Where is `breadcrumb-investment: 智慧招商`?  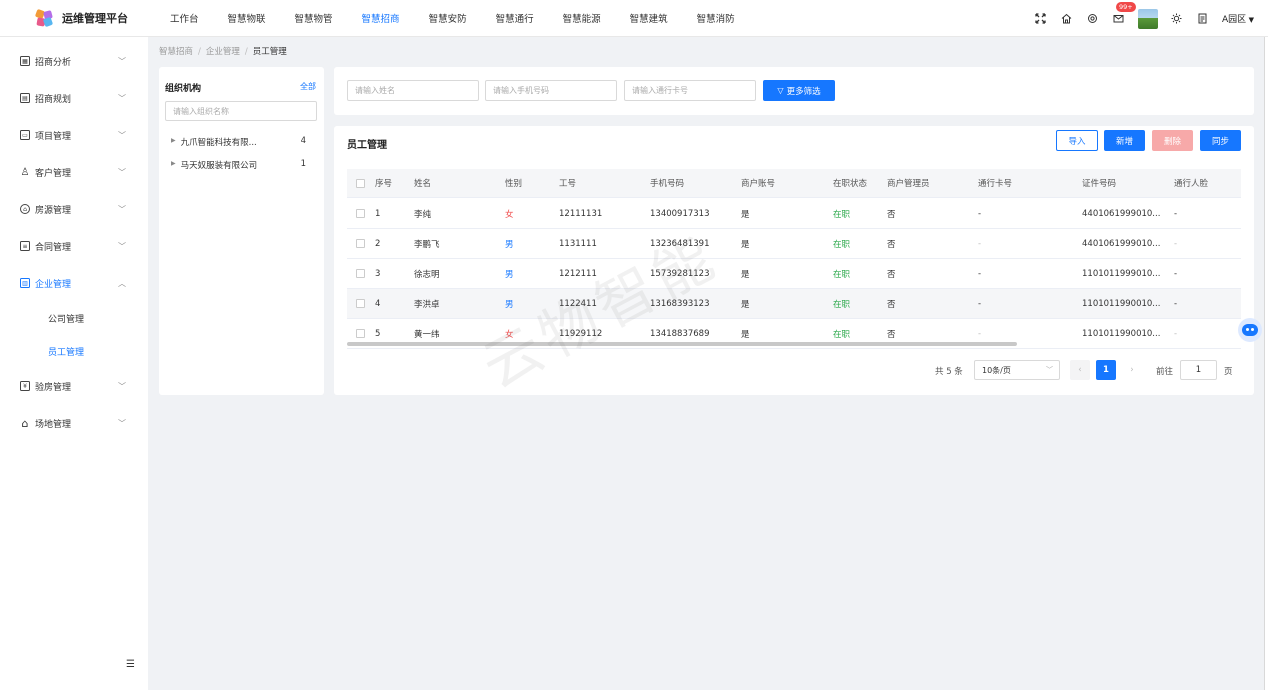
breadcrumb-investment: 智慧招商 is located at coordinates (176, 52).